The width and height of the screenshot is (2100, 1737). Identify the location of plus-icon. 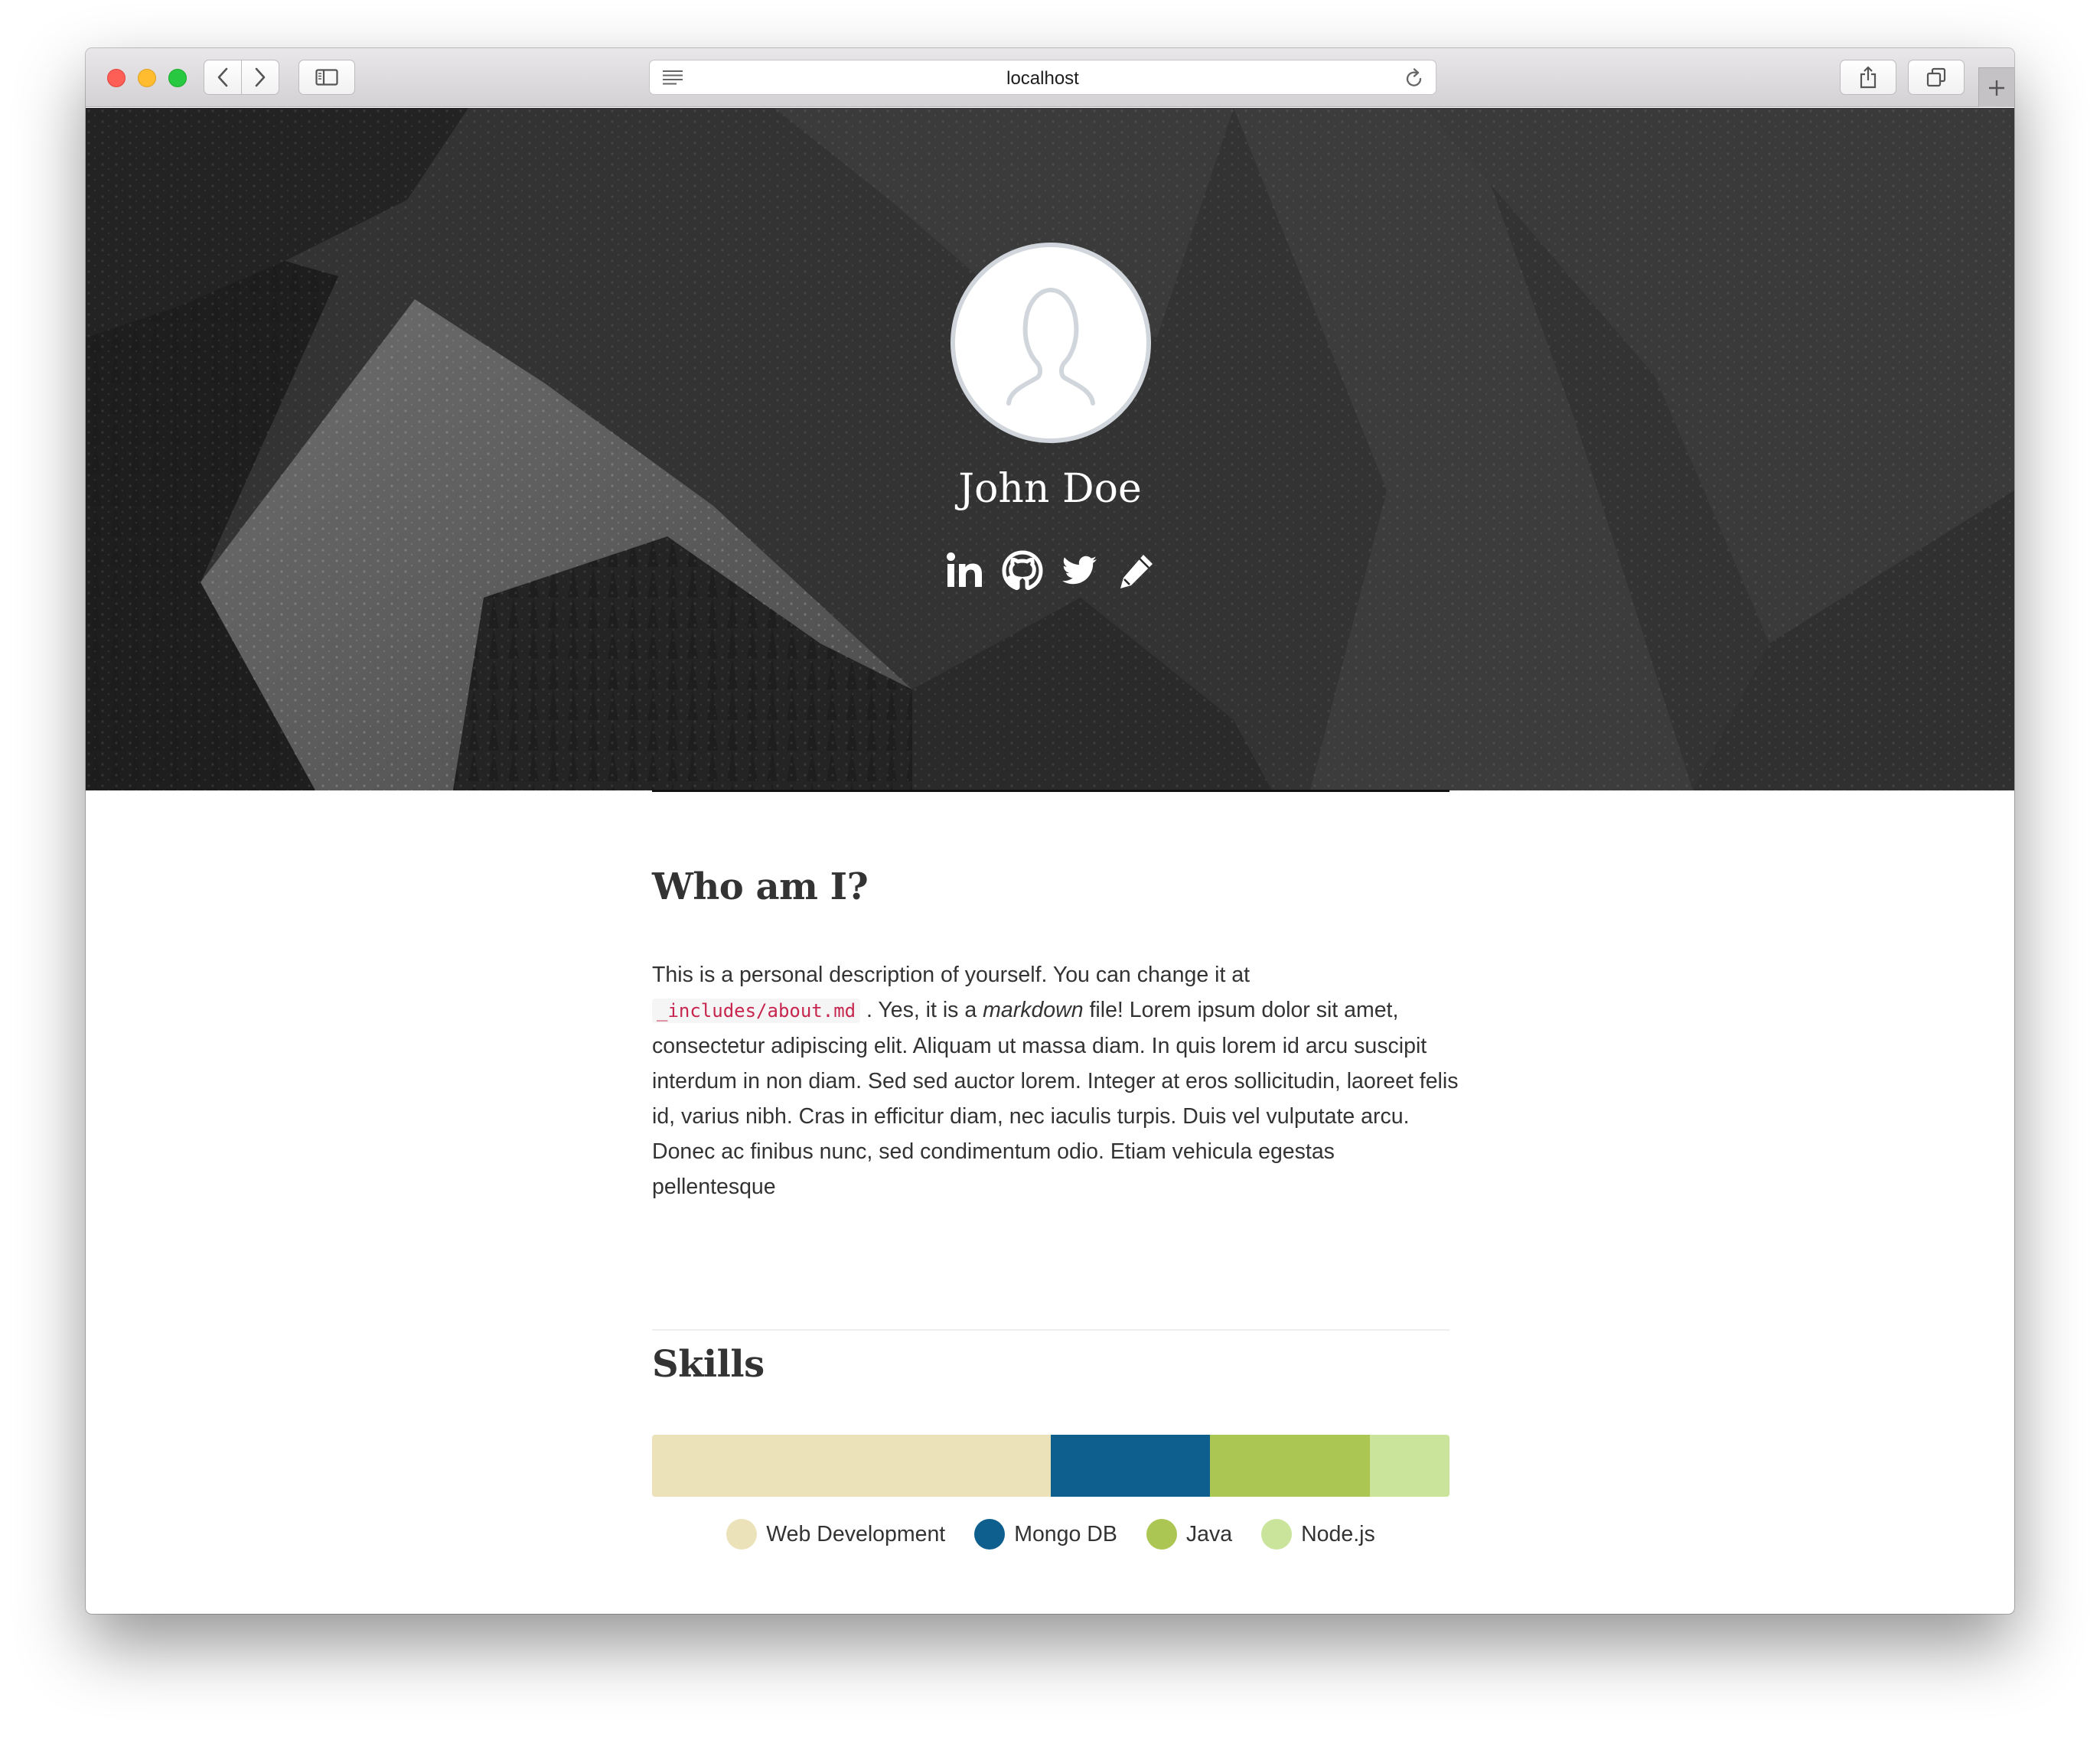
(1996, 88).